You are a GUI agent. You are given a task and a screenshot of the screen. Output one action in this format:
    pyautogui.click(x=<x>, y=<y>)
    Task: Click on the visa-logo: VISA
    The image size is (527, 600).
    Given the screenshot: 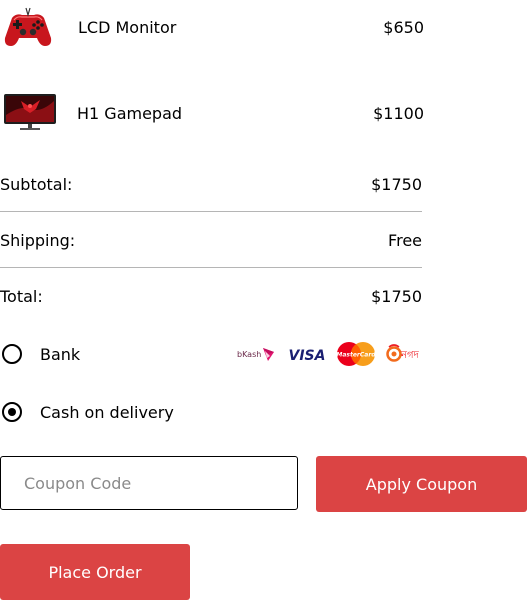 What is the action you would take?
    pyautogui.click(x=307, y=354)
    